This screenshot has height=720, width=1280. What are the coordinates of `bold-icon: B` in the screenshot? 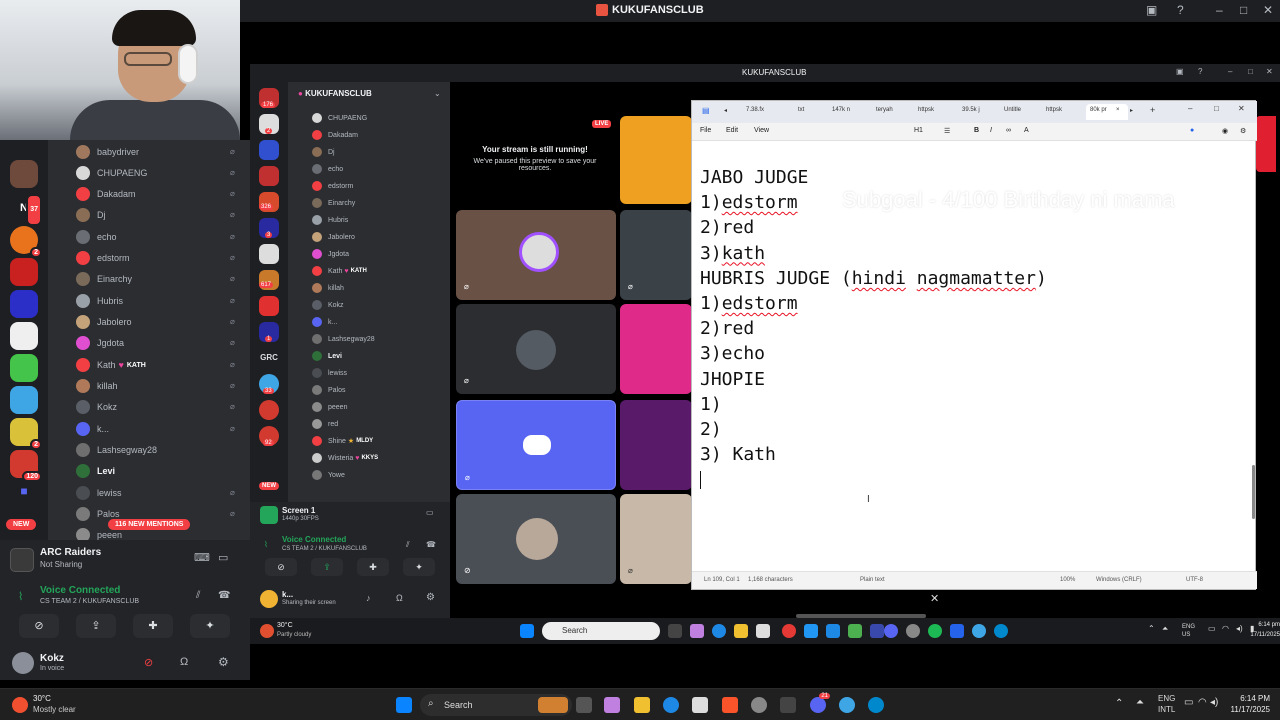 It's located at (976, 130).